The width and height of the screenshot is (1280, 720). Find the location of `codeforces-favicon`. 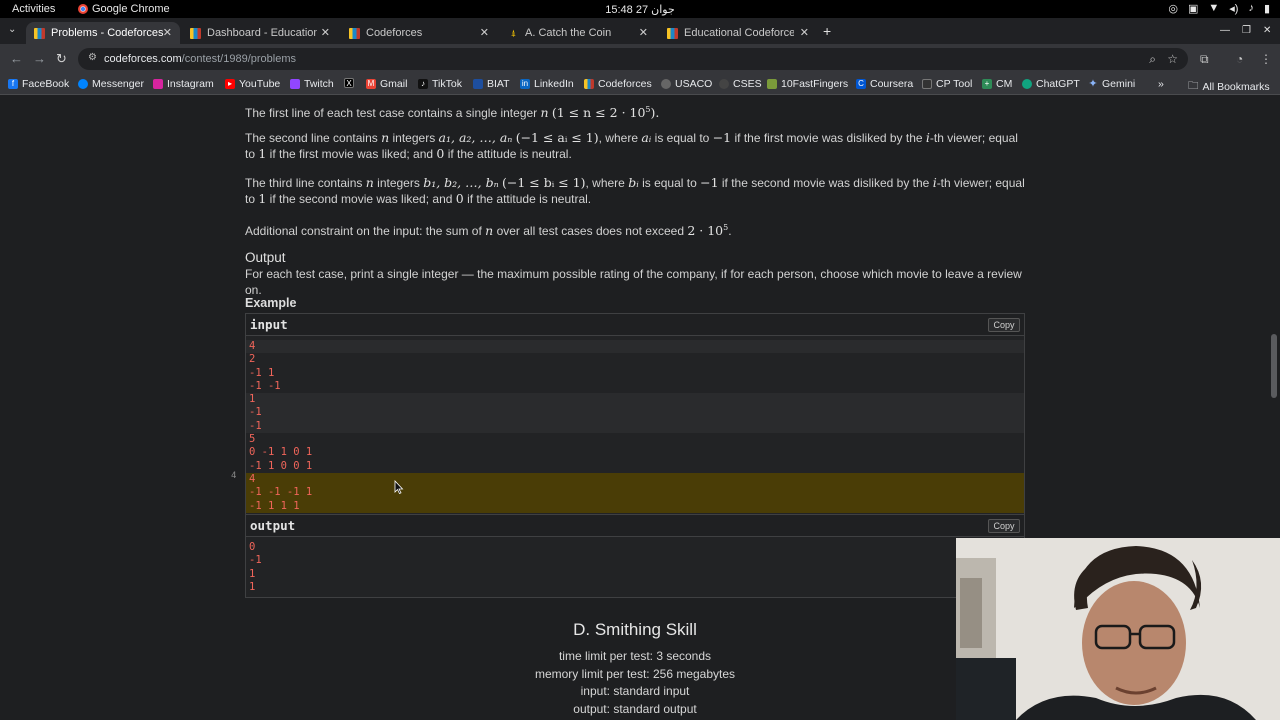

codeforces-favicon is located at coordinates (354, 33).